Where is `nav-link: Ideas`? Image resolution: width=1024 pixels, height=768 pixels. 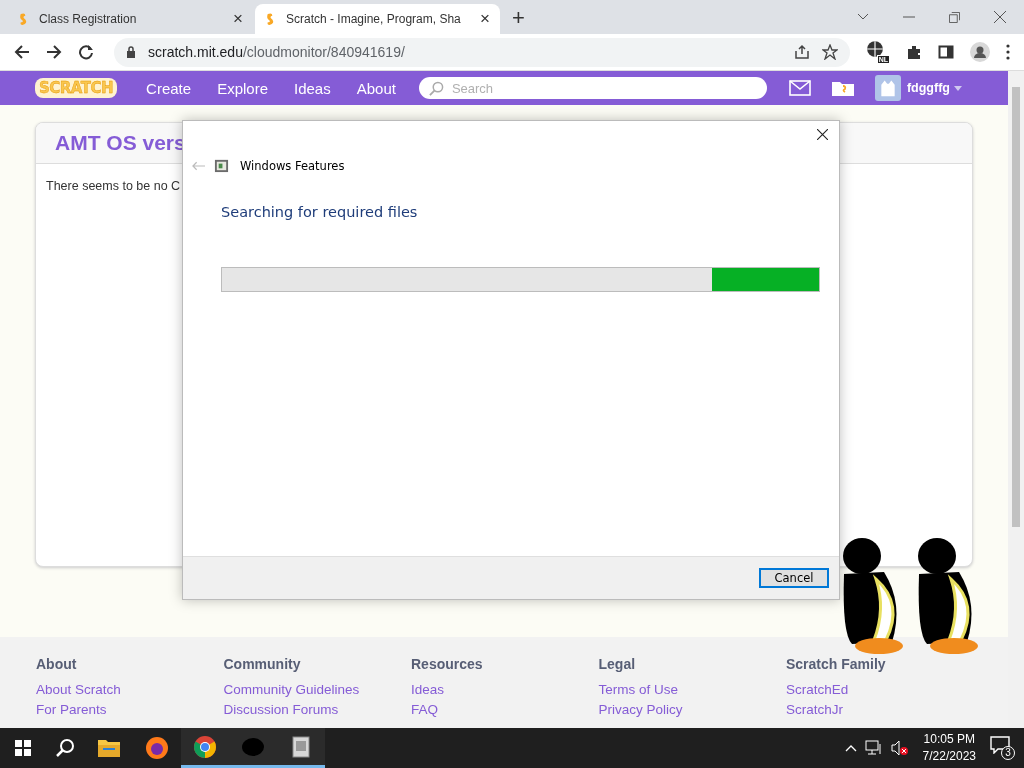
nav-link: Ideas is located at coordinates (312, 88).